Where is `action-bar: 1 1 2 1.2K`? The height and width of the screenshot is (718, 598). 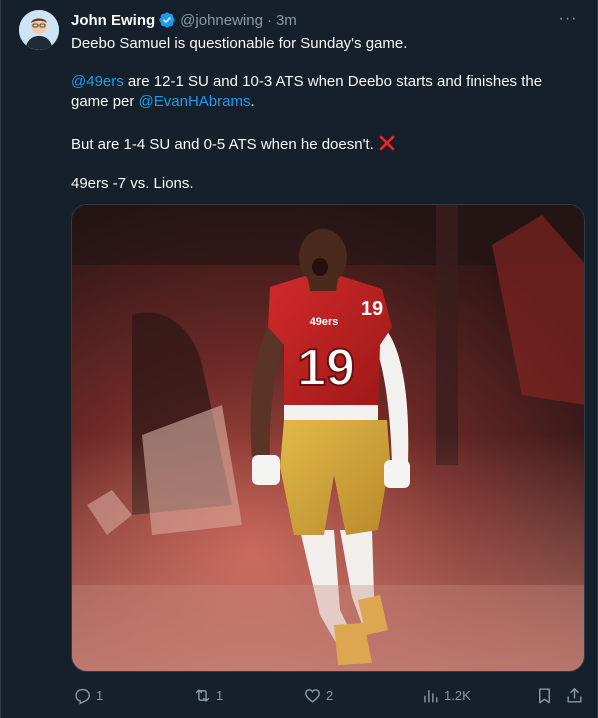 action-bar: 1 1 2 1.2K is located at coordinates (330, 695).